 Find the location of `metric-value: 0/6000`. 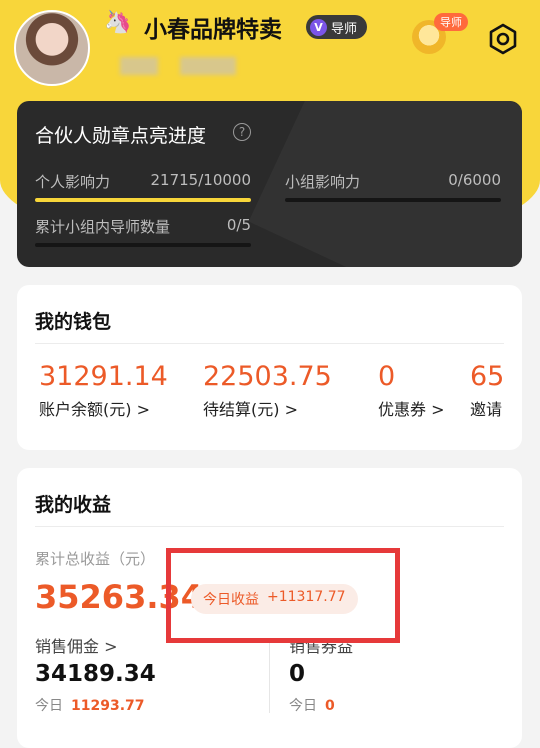

metric-value: 0/6000 is located at coordinates (474, 180).